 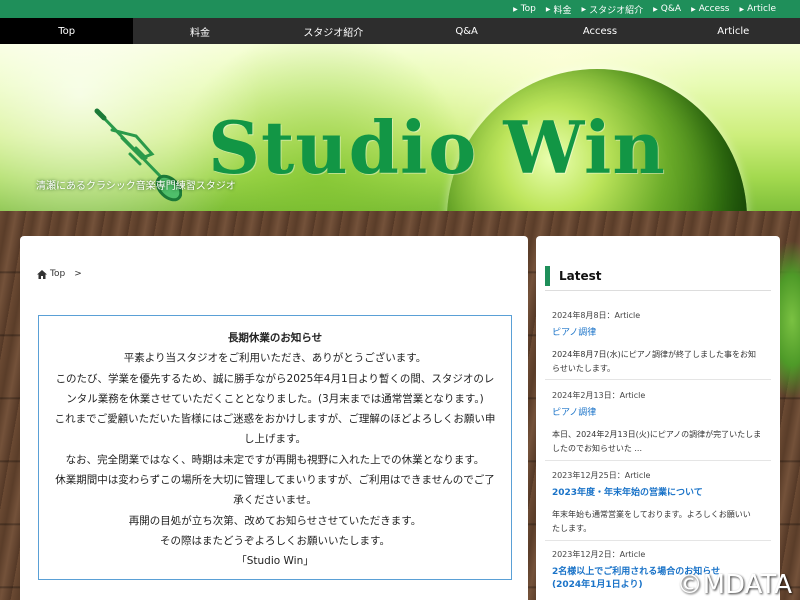 I want to click on breadcrumb-home-link: Top, so click(x=57, y=274).